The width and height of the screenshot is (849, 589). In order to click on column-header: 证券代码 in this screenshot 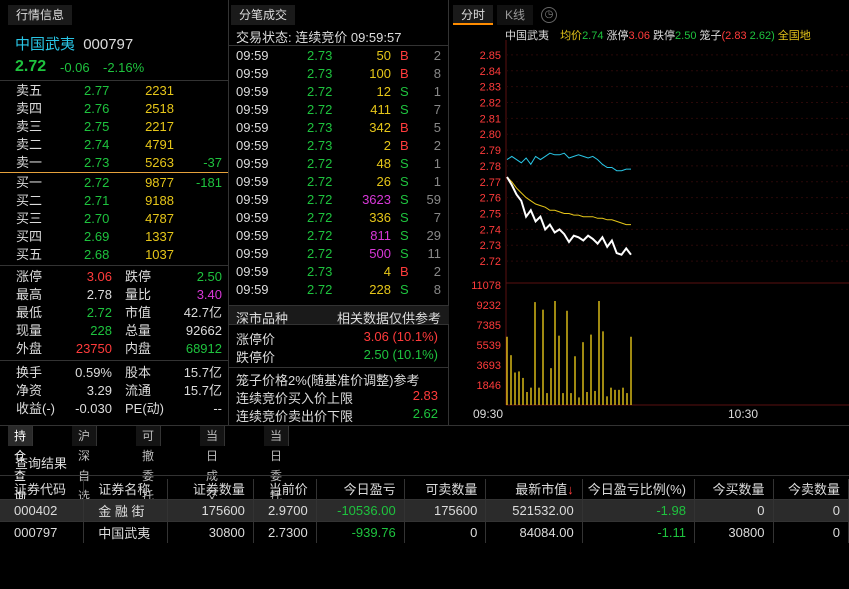, I will do `click(42, 489)`.